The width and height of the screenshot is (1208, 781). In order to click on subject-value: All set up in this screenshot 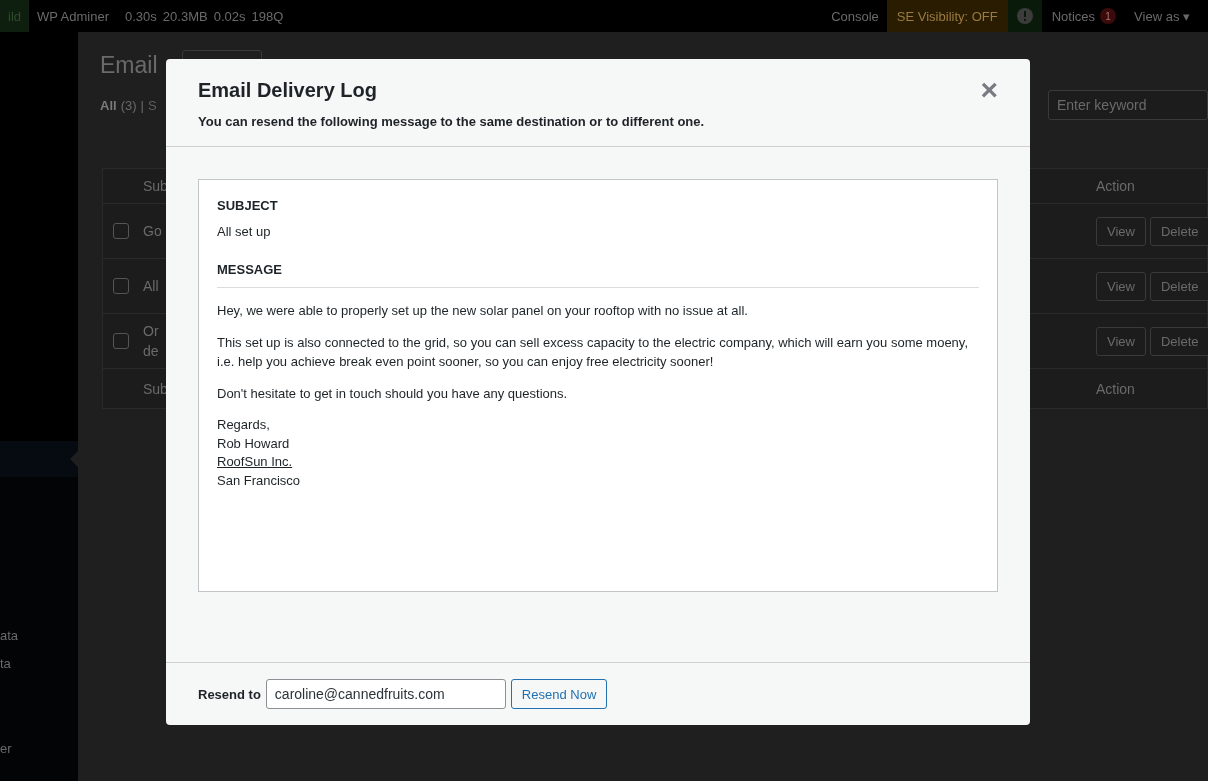, I will do `click(244, 231)`.